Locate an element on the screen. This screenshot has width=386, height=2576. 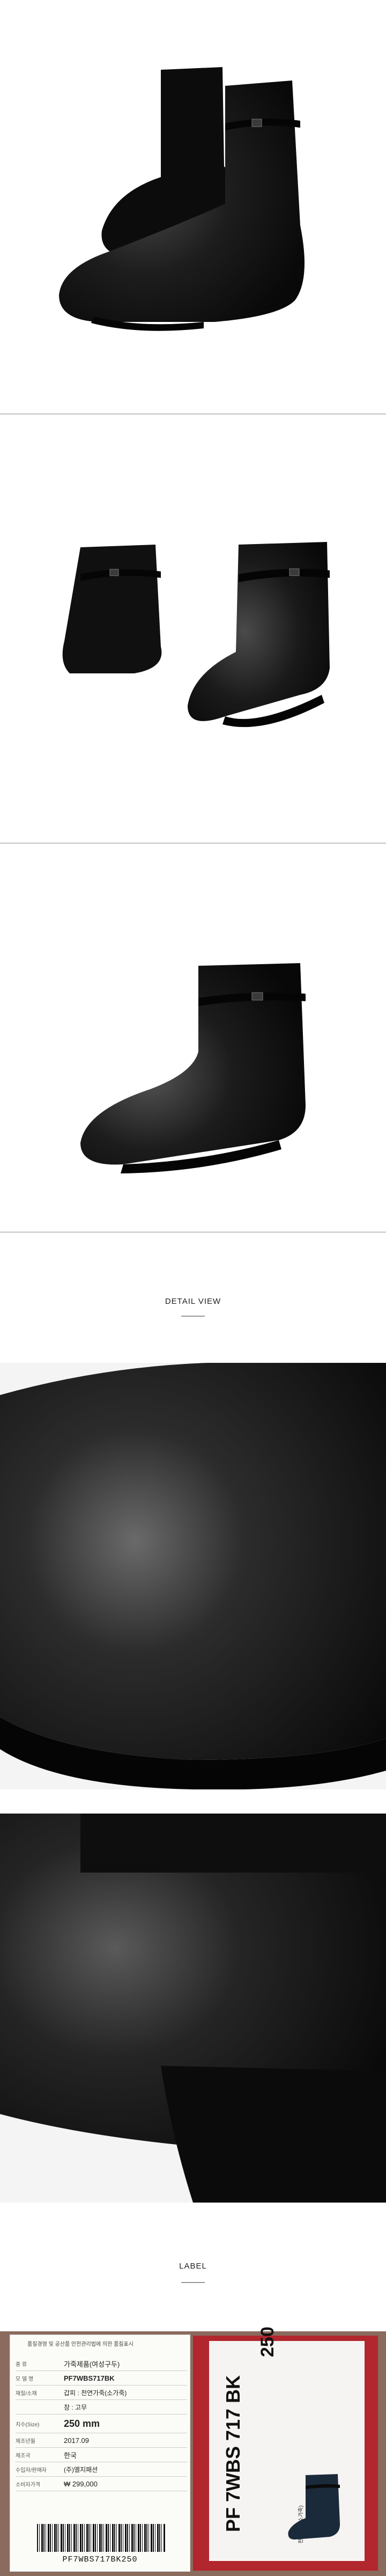
label-title: LABEL is located at coordinates (193, 2266).